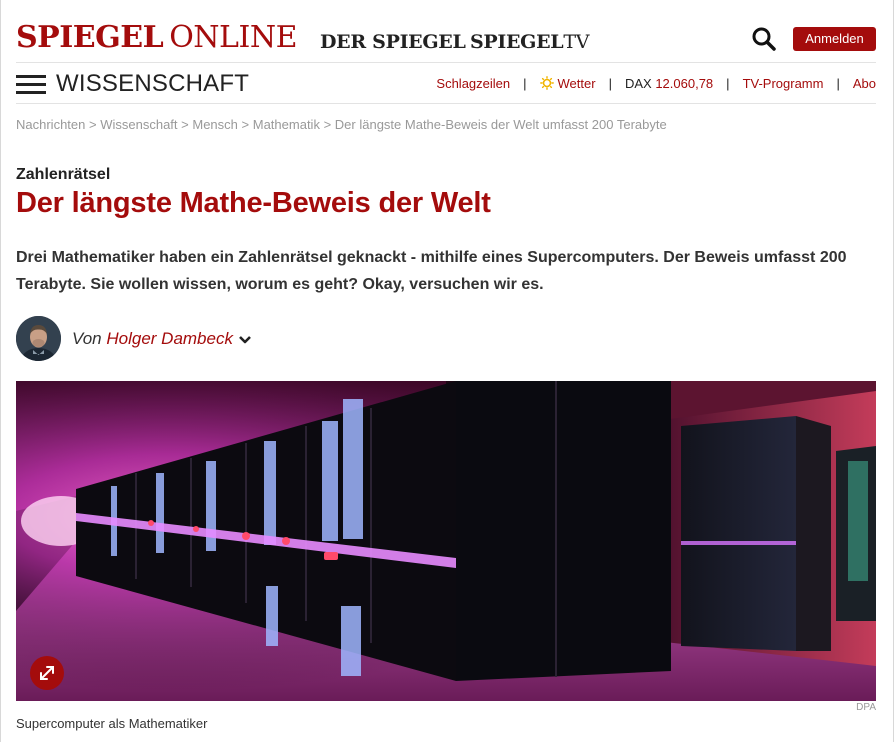 This screenshot has height=742, width=896. I want to click on logo-spiegel-text: SPIEGEL, so click(90, 37).